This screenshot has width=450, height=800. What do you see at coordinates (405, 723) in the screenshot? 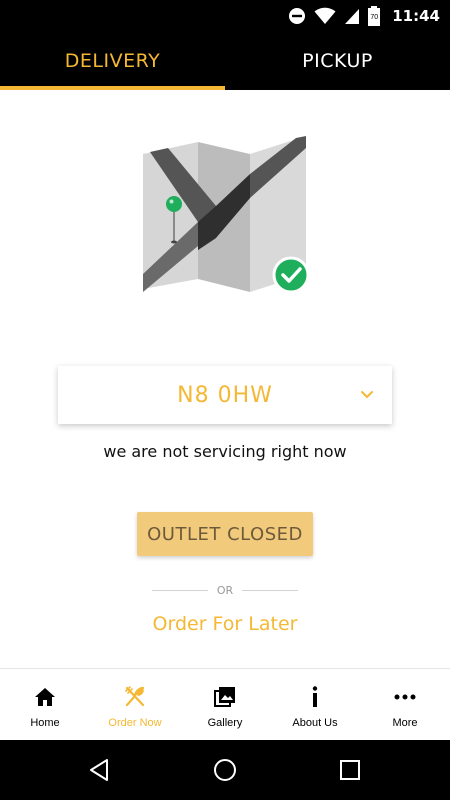
I see `nav-label: More` at bounding box center [405, 723].